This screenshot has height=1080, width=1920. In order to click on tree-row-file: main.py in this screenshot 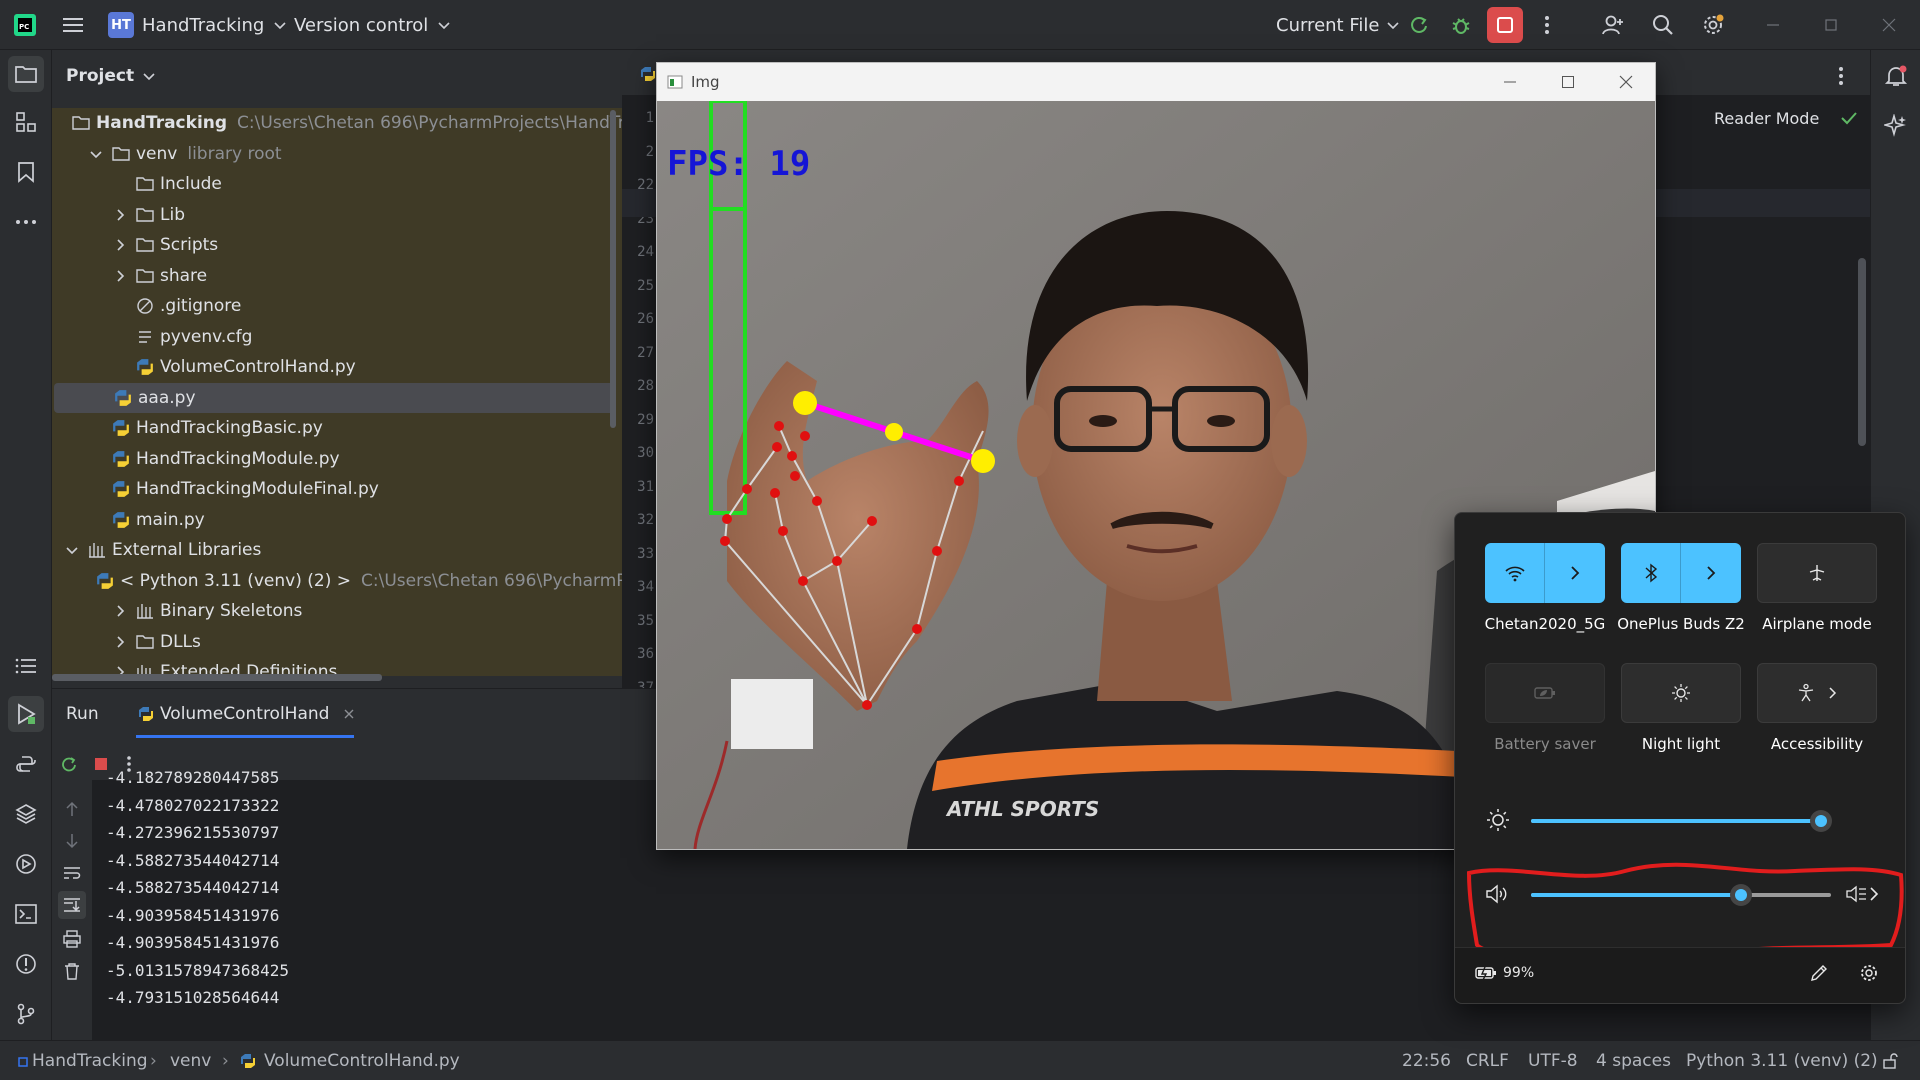, I will do `click(337, 520)`.